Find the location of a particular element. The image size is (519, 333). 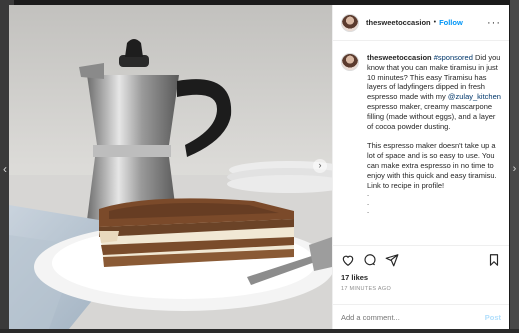

post-header: thesweetoccasion • Follow ··· is located at coordinates (421, 23).